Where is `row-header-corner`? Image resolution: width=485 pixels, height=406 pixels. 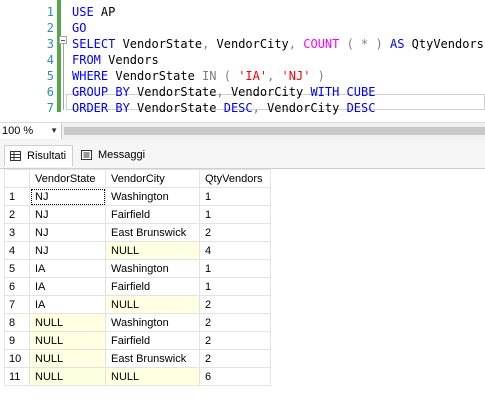
row-header-corner is located at coordinates (17, 178).